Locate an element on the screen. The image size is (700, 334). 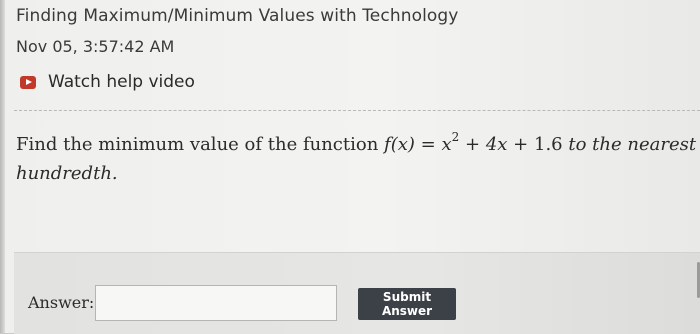
question-suffix-line2: hundredth. is located at coordinates (67, 173).